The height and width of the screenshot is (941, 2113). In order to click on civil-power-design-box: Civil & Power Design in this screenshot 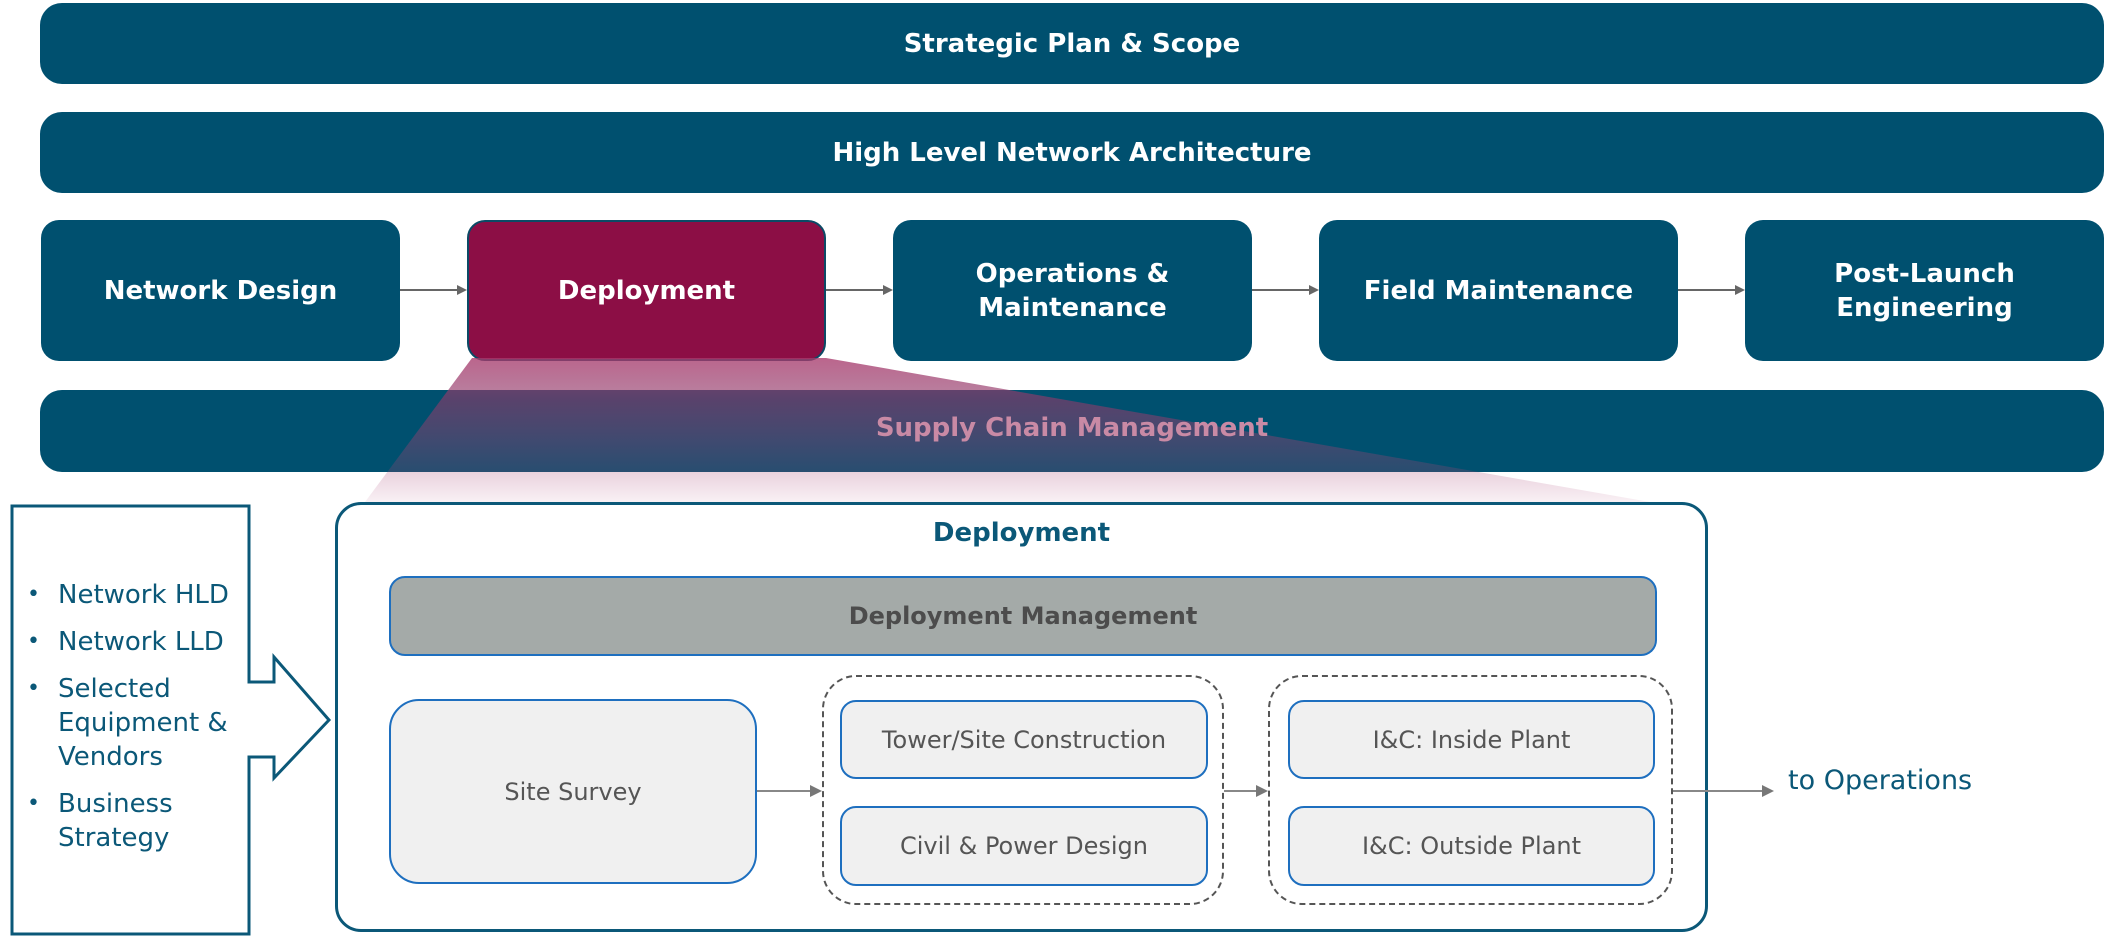, I will do `click(1024, 846)`.